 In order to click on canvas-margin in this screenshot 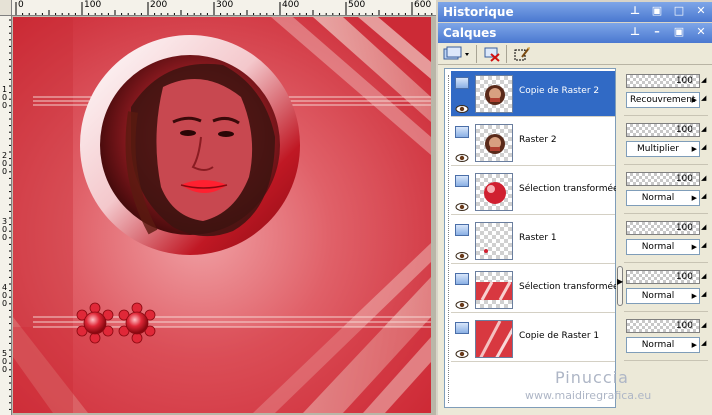, I will do `click(433, 216)`.